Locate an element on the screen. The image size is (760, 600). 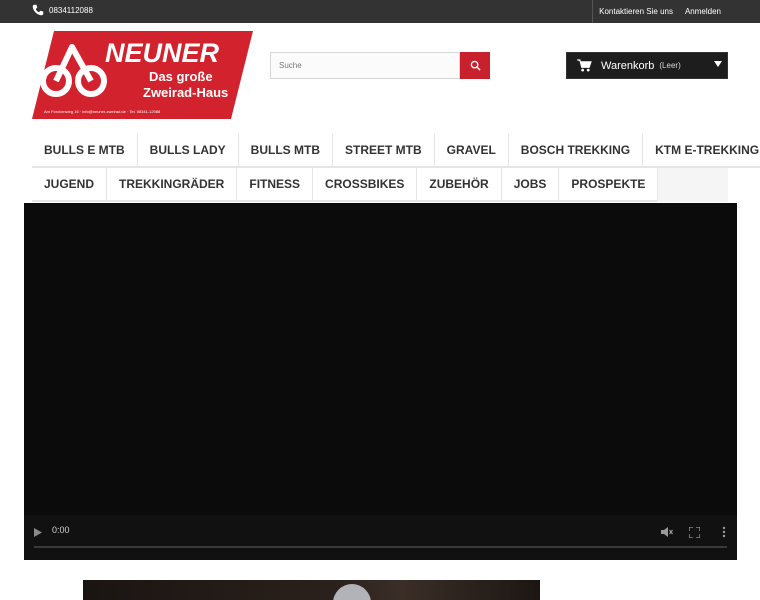
shopping-cart-icon is located at coordinates (584, 65).